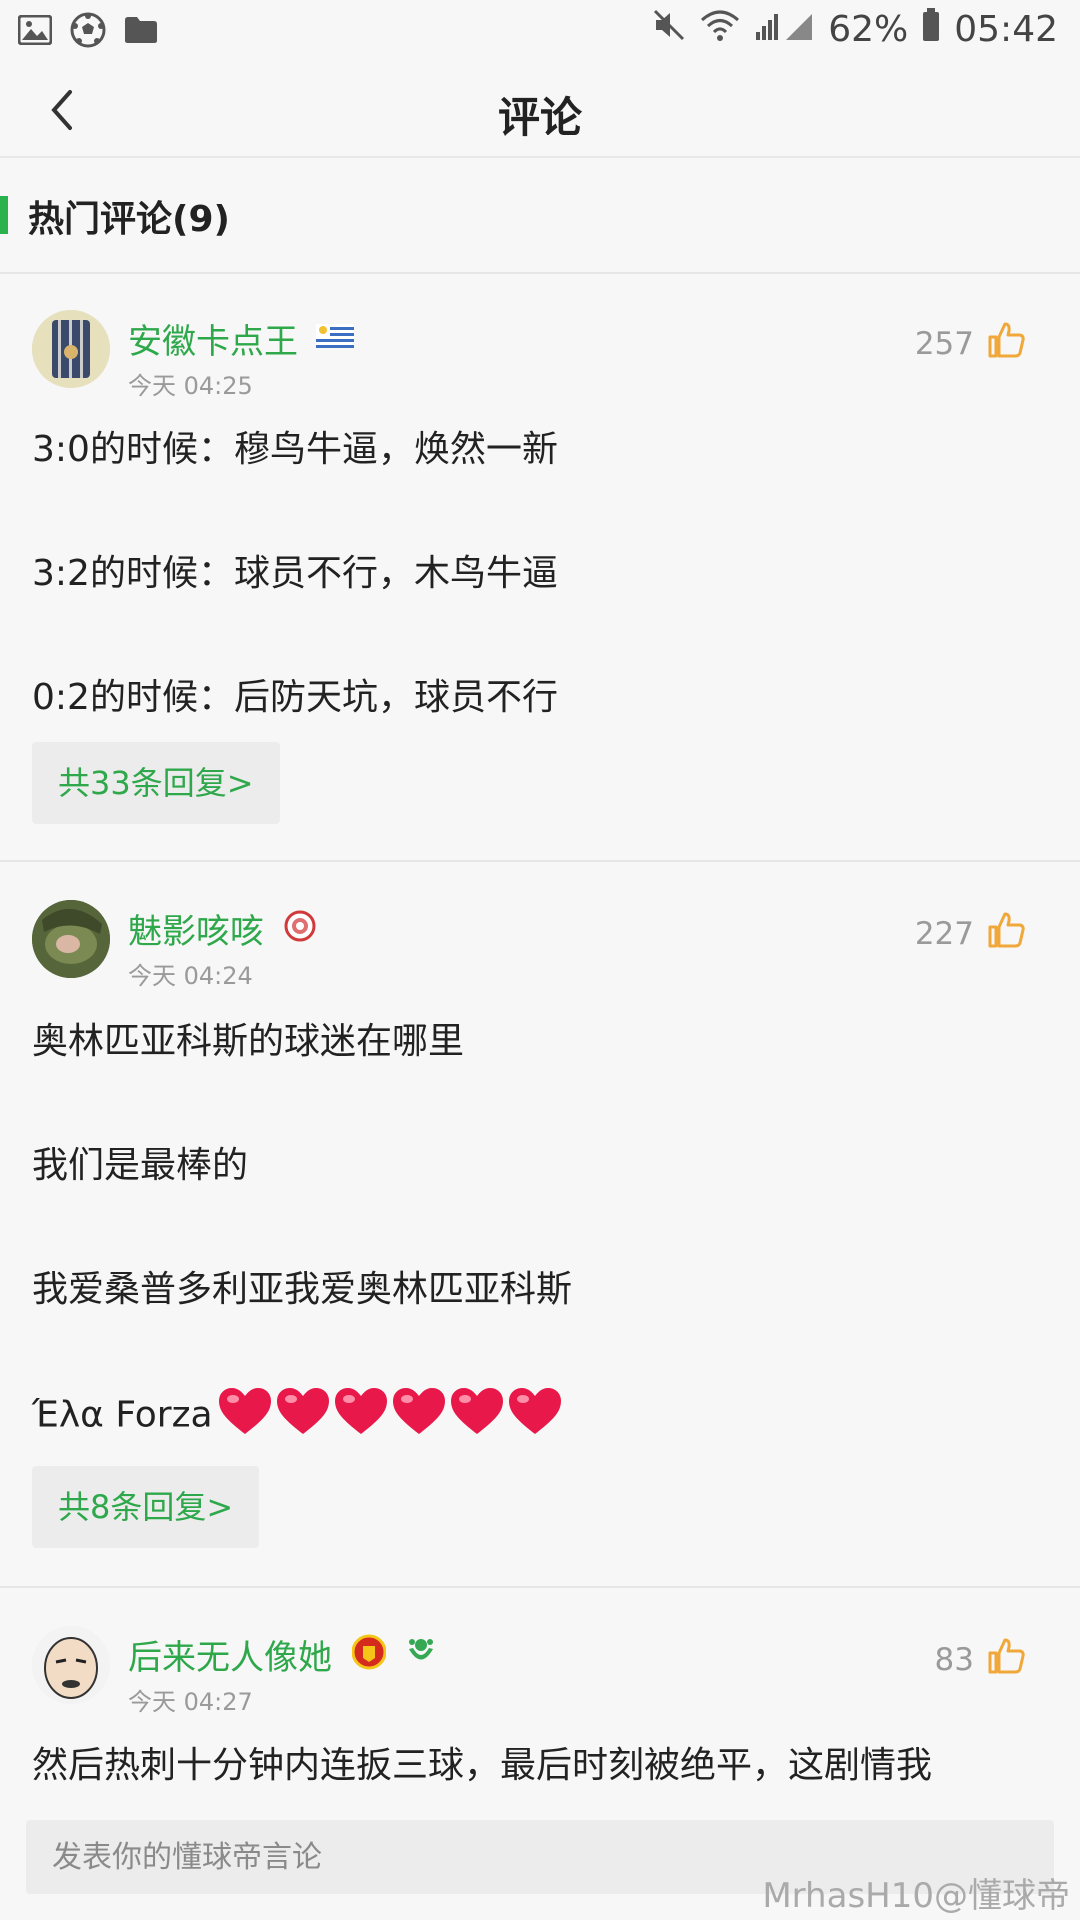 The image size is (1080, 1920). I want to click on man-united-badge-icon, so click(369, 1654).